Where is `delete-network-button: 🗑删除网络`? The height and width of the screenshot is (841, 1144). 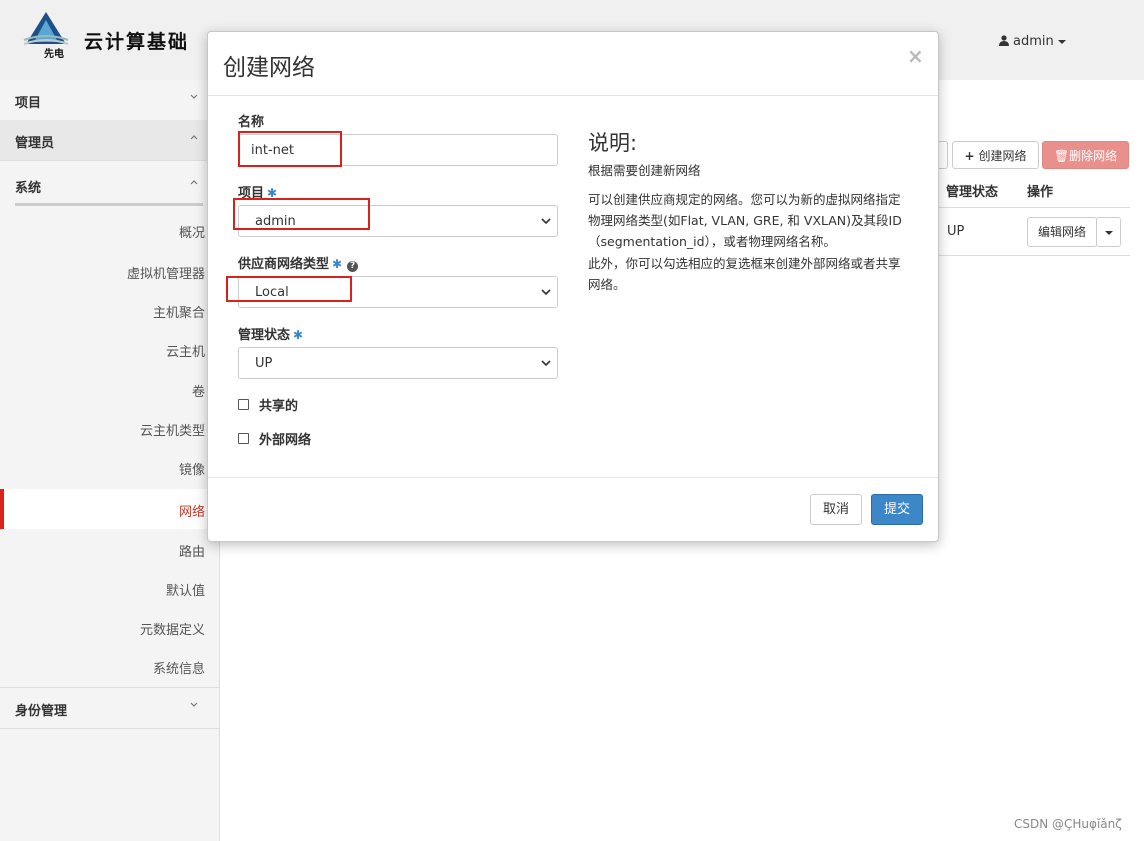
delete-network-button: 🗑删除网络 is located at coordinates (1085, 155).